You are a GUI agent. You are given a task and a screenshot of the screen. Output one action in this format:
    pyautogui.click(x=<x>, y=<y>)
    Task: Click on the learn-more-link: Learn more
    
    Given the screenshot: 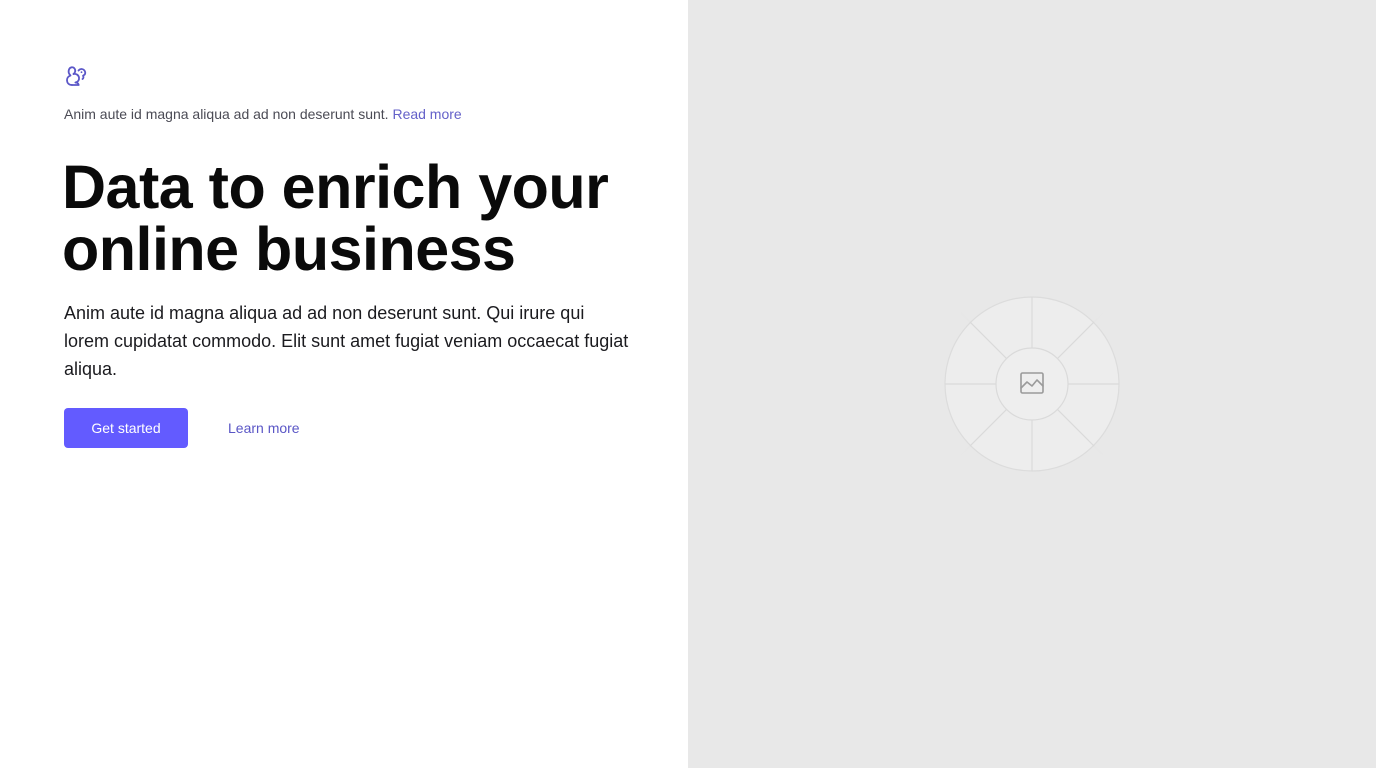 What is the action you would take?
    pyautogui.click(x=264, y=428)
    